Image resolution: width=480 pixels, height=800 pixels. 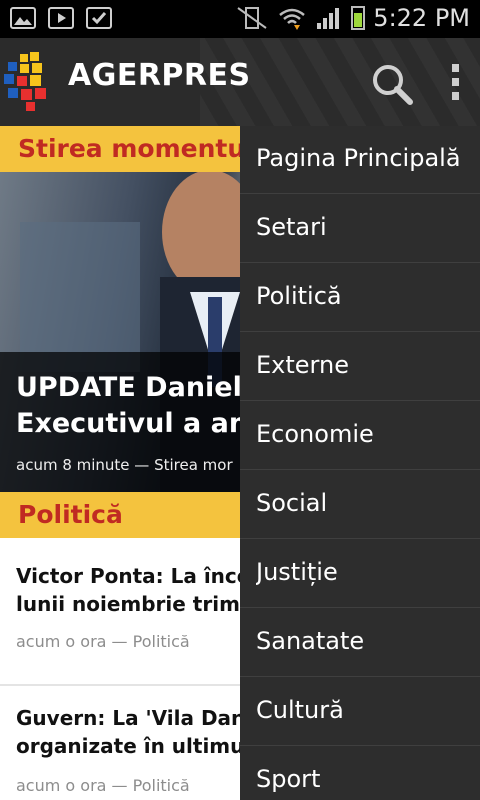 What do you see at coordinates (25, 81) in the screenshot?
I see `agerpres-logo-icon` at bounding box center [25, 81].